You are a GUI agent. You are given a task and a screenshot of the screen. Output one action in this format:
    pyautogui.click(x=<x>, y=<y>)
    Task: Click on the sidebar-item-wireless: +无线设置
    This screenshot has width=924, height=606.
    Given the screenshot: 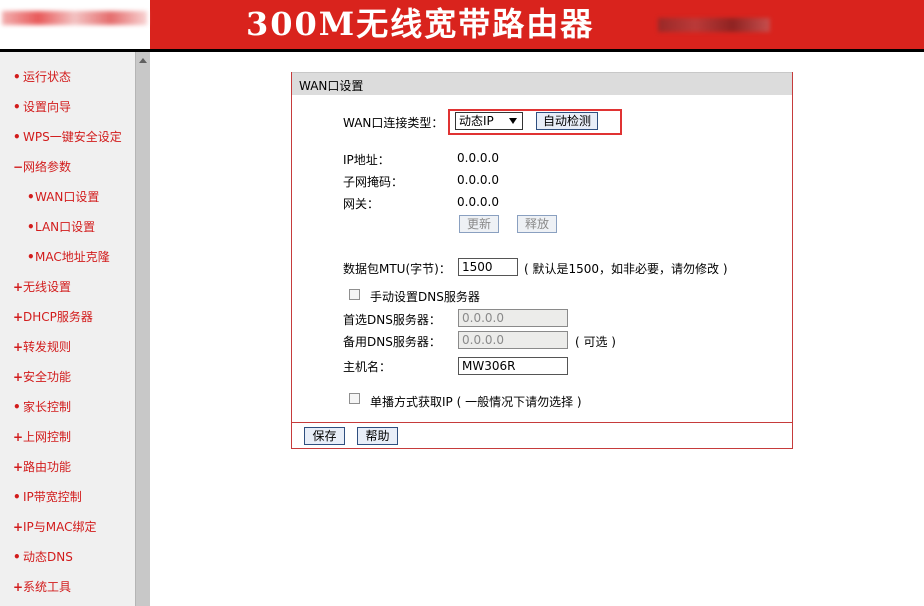 What is the action you would take?
    pyautogui.click(x=42, y=287)
    